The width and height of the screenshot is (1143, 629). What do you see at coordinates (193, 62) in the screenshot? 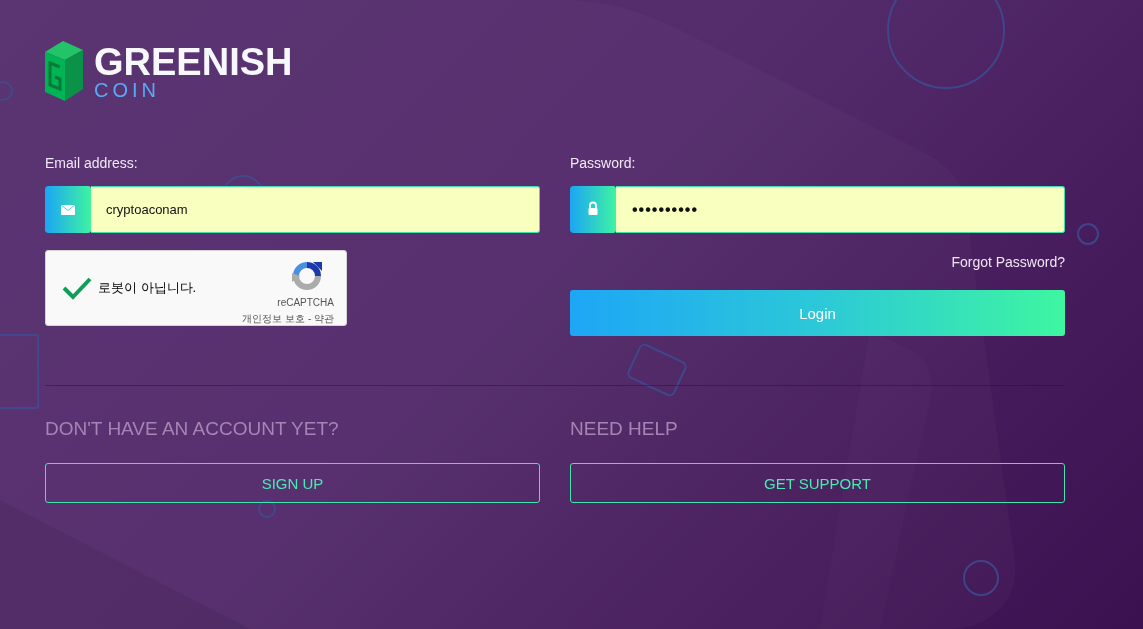
I see `brand-name: GREENISH` at bounding box center [193, 62].